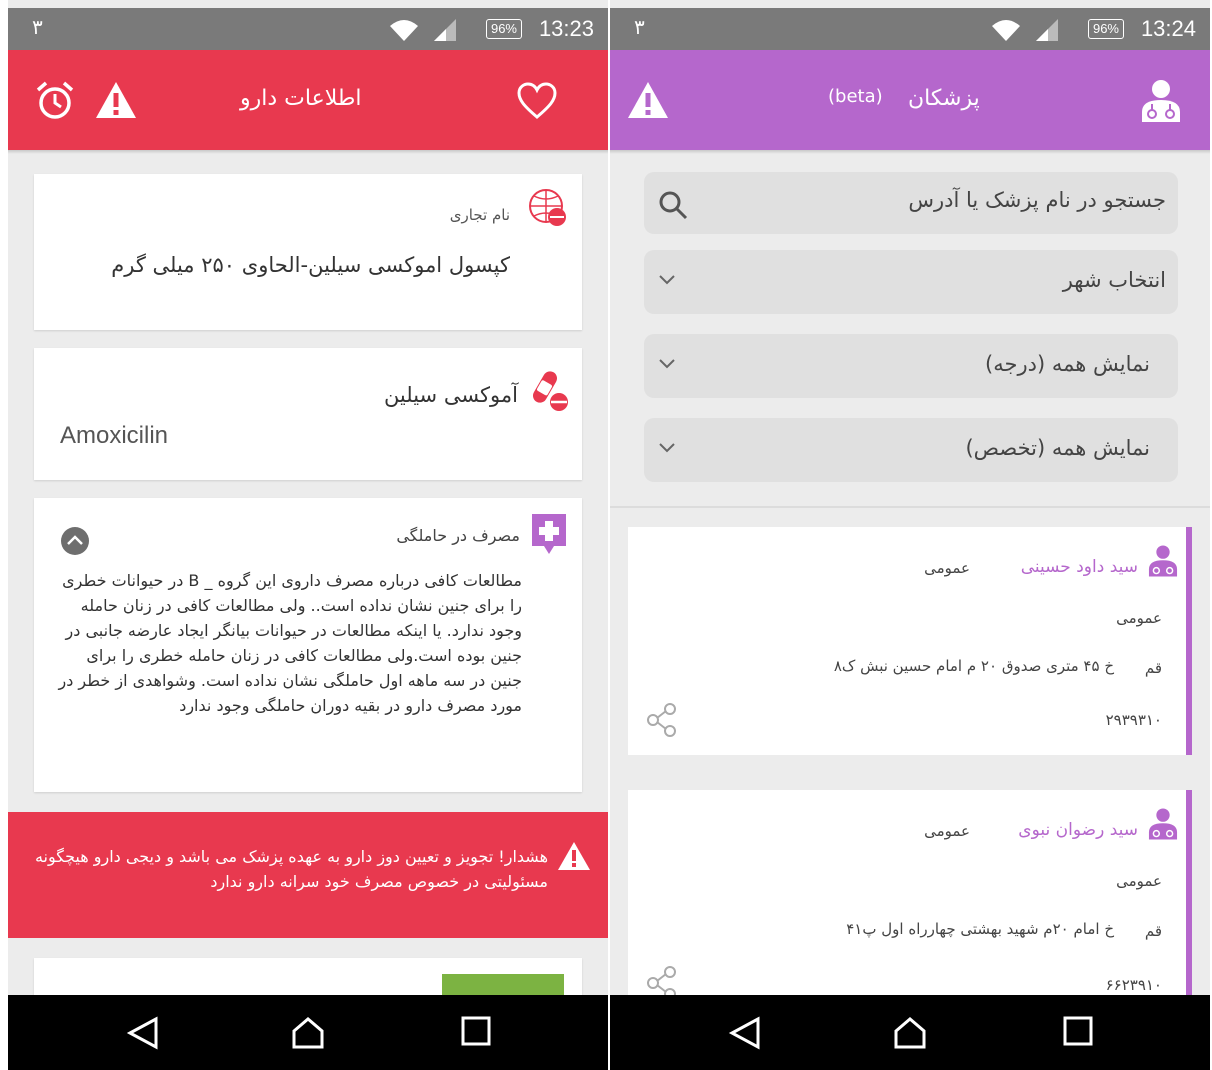  Describe the element at coordinates (308, 29) in the screenshot. I see `status-bar: ۳ 96% 13:23` at that location.